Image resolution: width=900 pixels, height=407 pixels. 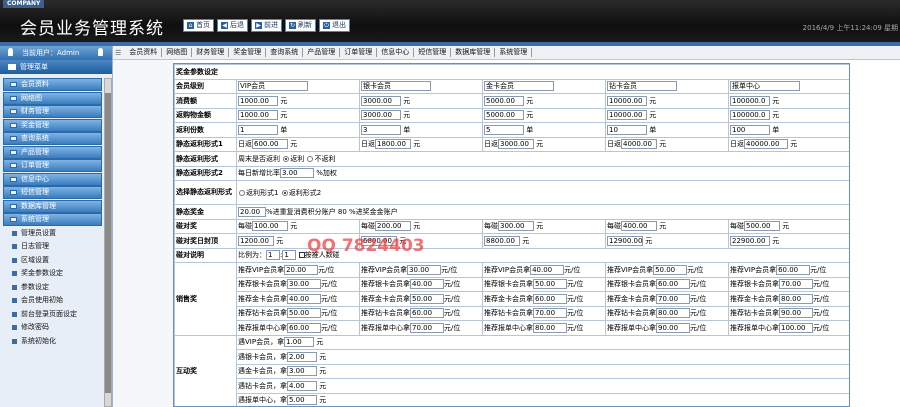 What do you see at coordinates (502, 240) in the screenshot?
I see `cap-field: 8800.00` at bounding box center [502, 240].